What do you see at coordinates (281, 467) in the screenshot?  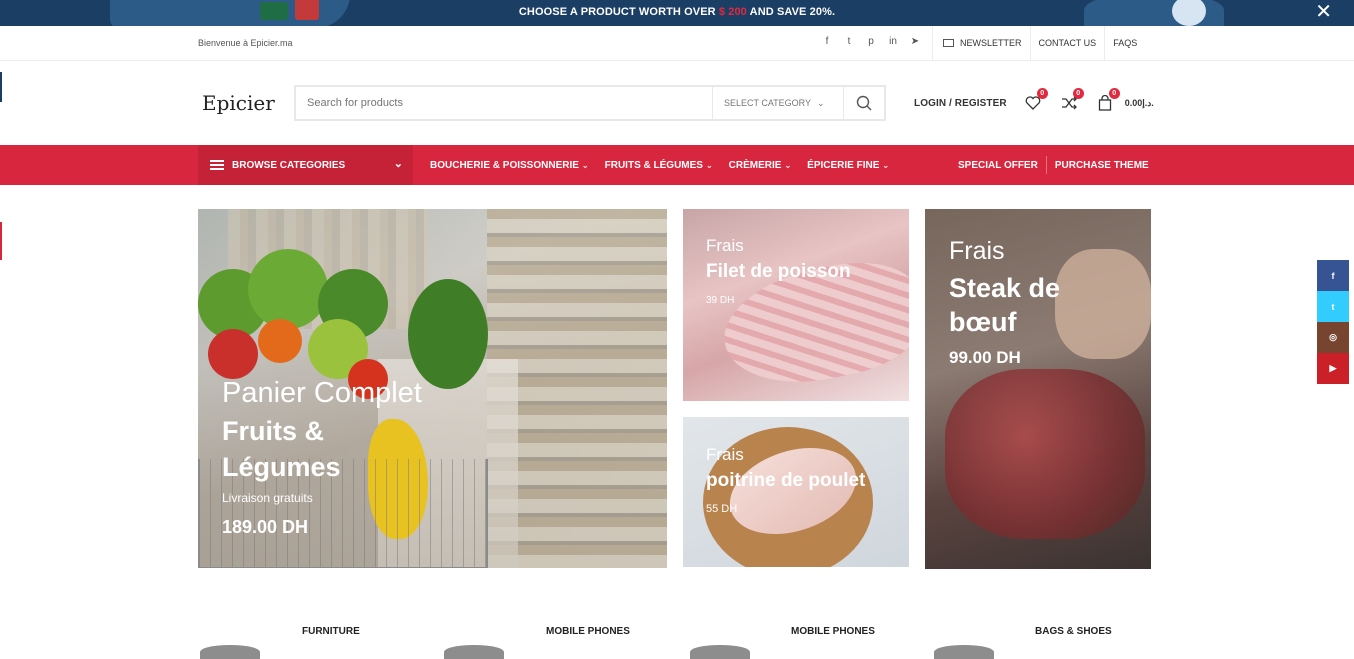 I see `banner-title-line: Légumes` at bounding box center [281, 467].